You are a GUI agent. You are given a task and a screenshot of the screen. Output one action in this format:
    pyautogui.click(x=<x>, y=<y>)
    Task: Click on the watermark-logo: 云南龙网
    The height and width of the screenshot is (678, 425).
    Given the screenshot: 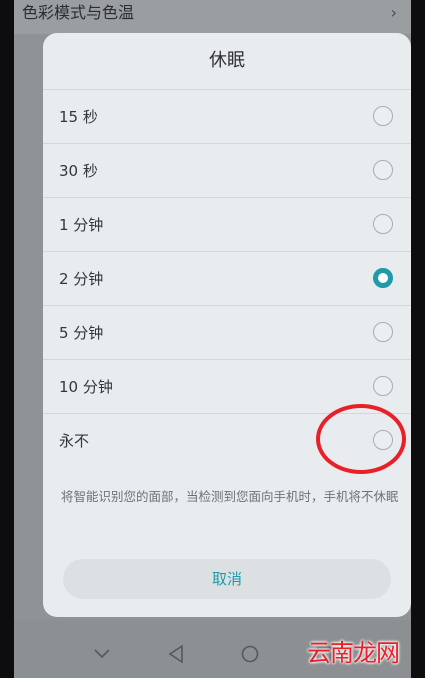 What is the action you would take?
    pyautogui.click(x=353, y=653)
    